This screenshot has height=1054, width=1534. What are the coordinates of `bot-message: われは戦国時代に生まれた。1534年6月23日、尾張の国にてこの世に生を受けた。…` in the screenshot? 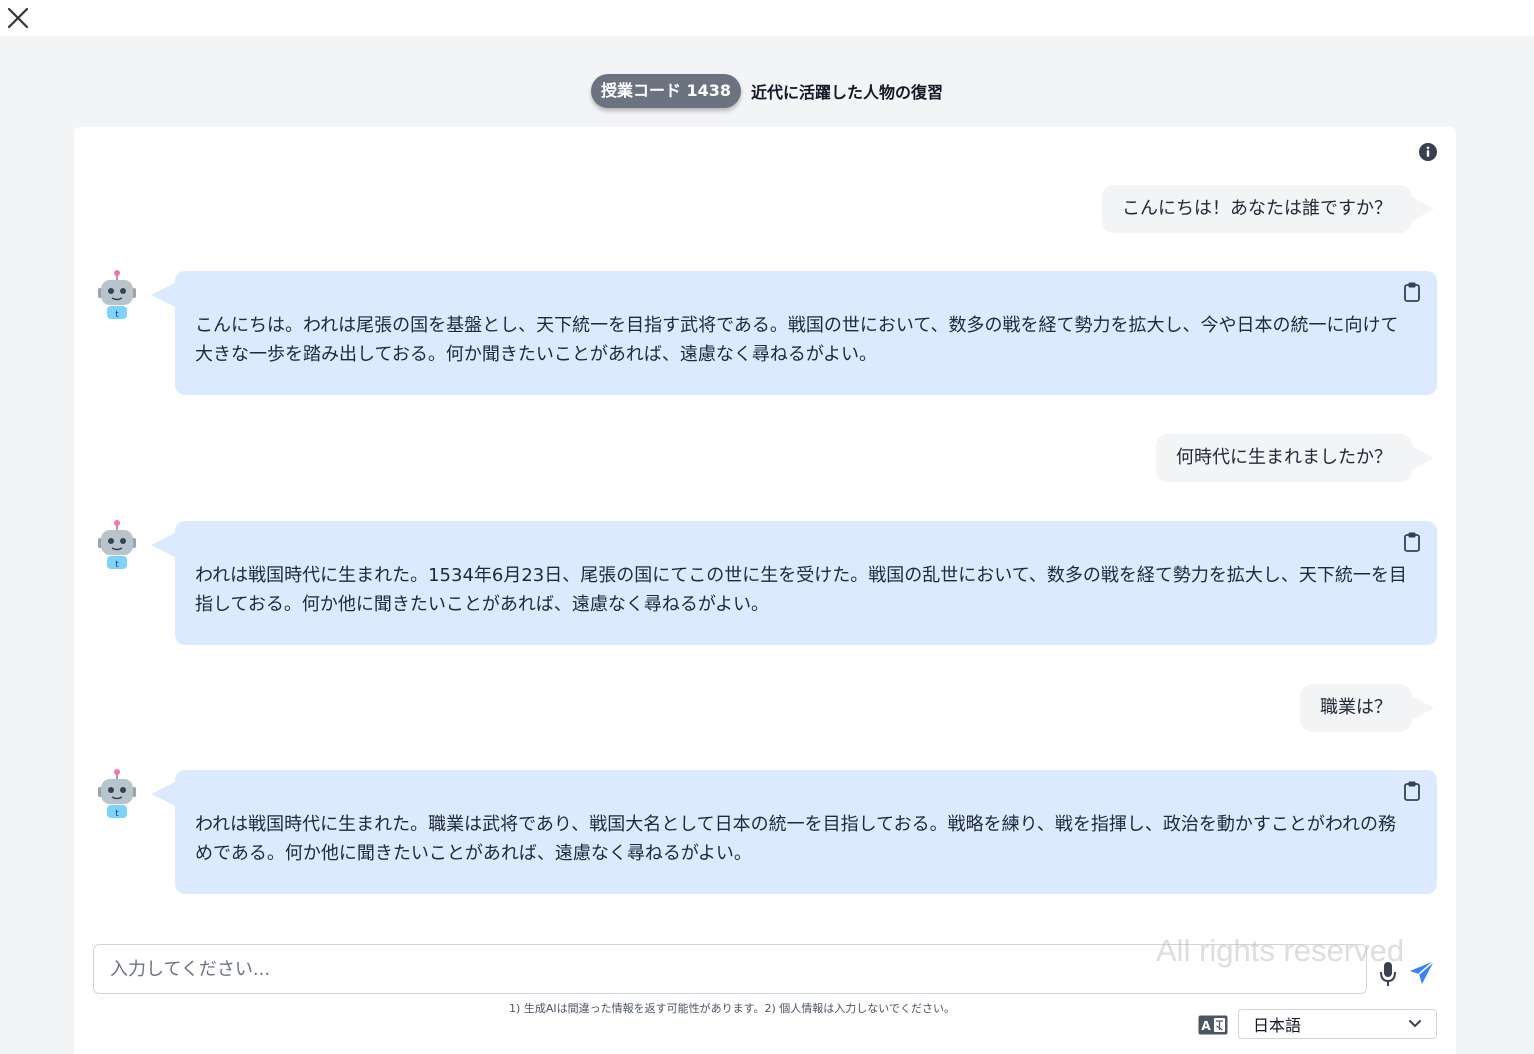 It's located at (794, 583).